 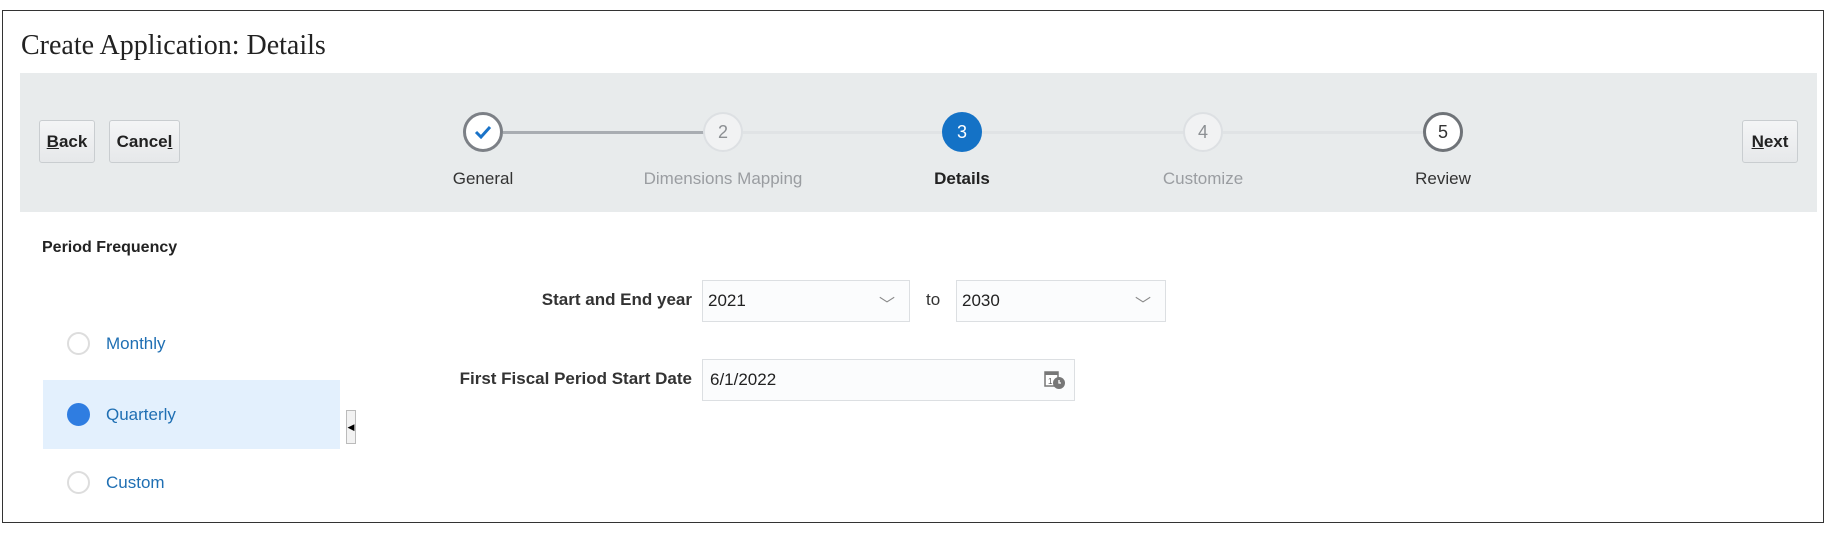 I want to click on next-button: Next, so click(x=1770, y=141).